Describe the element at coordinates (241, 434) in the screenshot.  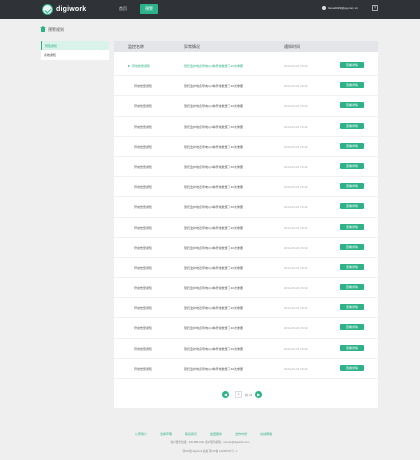
I see `footer-link: 合作伙伴` at that location.